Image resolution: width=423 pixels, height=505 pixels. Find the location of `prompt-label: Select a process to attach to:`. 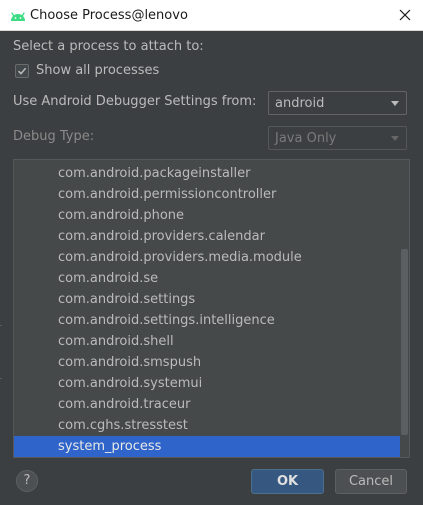

prompt-label: Select a process to attach to: is located at coordinates (108, 46).